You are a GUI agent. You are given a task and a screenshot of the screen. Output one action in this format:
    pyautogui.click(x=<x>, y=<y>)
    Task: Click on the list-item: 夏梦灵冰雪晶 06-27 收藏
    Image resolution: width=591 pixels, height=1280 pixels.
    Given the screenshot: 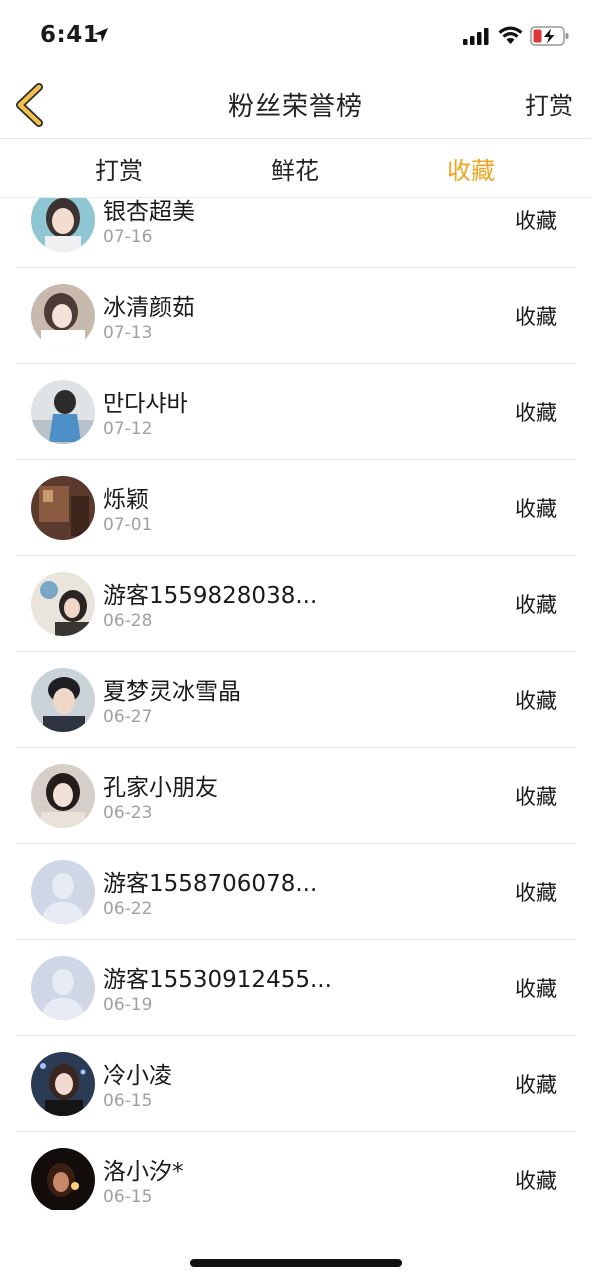 What is the action you would take?
    pyautogui.click(x=295, y=700)
    